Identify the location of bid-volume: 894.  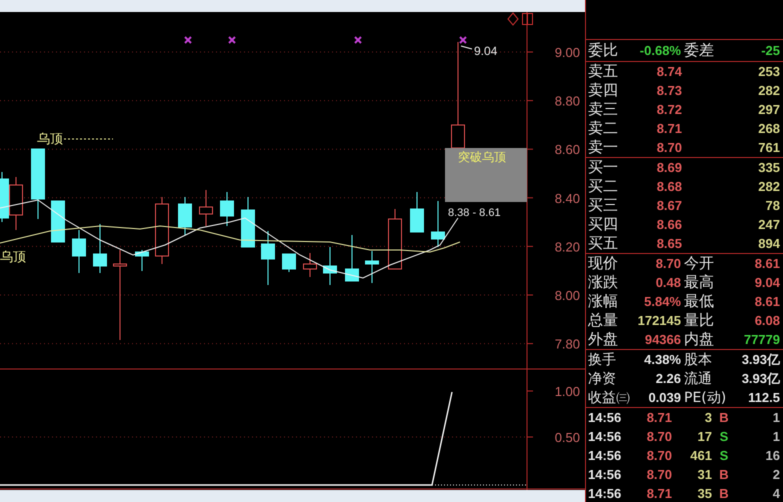
(768, 243).